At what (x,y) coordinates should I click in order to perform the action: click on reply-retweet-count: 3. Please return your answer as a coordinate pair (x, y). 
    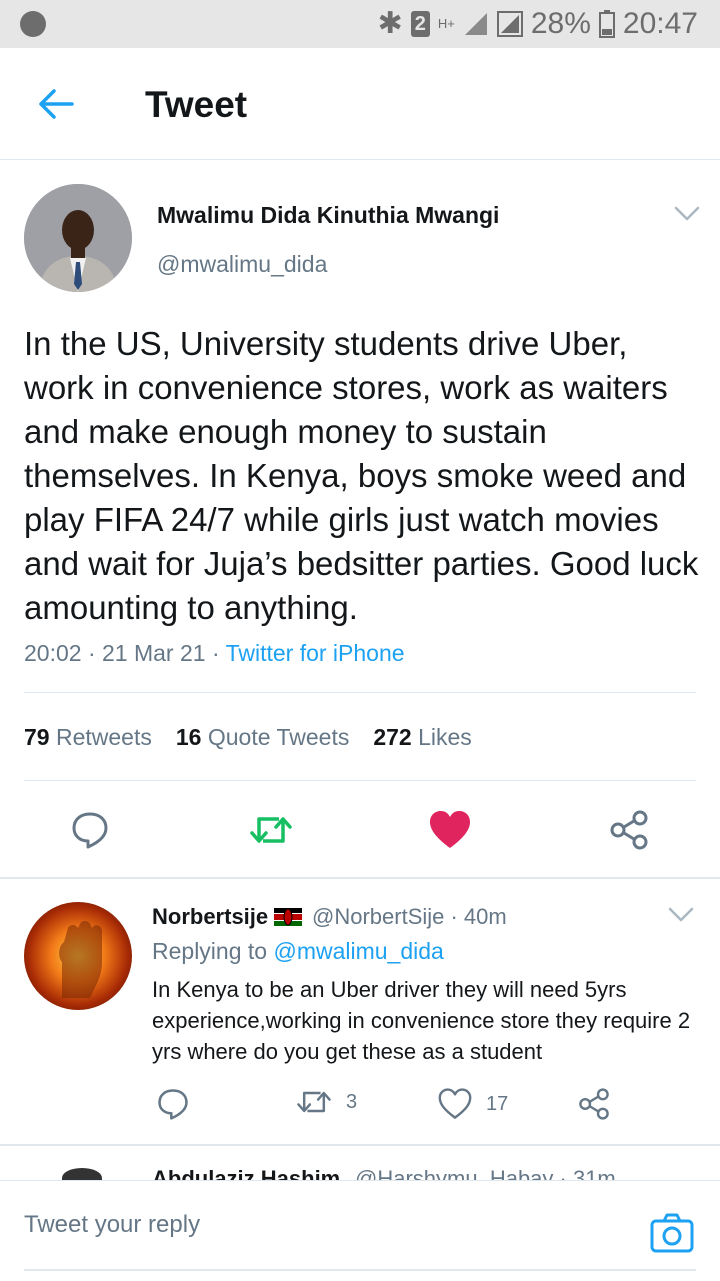
    Looking at the image, I should click on (352, 1101).